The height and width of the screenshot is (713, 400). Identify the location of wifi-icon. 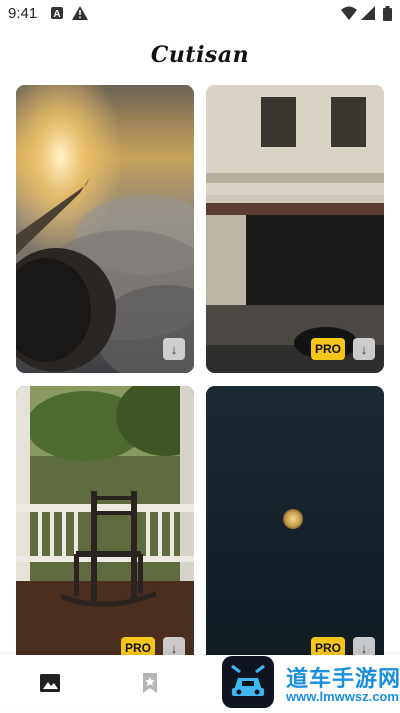
(349, 13).